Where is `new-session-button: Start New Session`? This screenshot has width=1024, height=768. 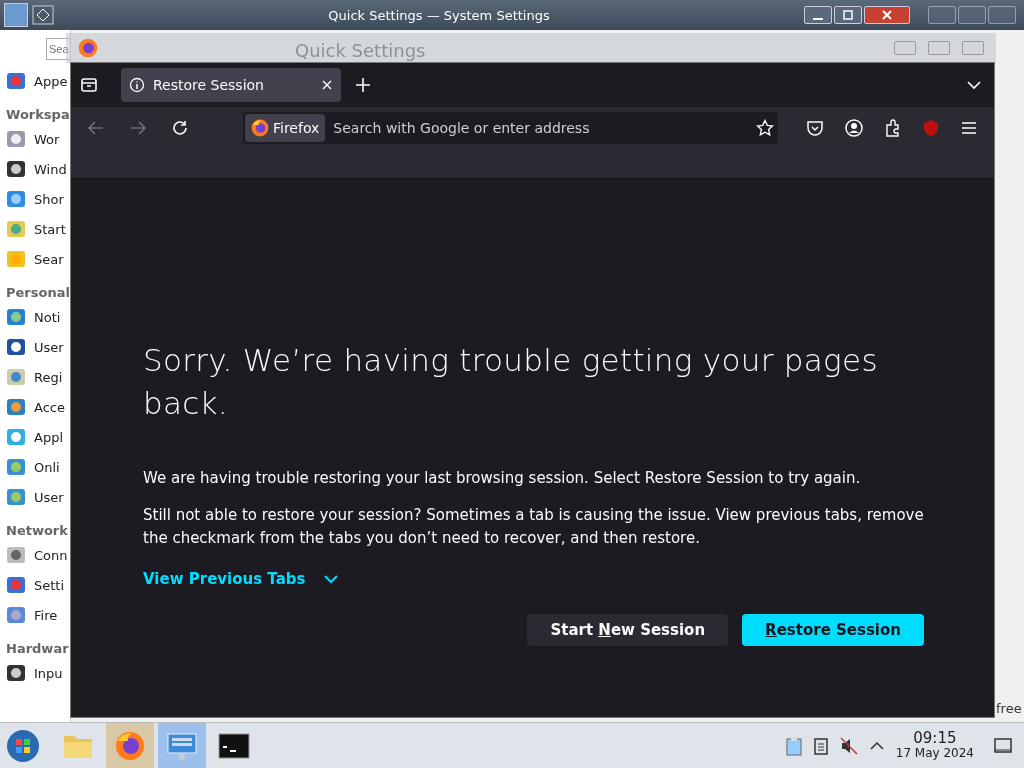 new-session-button: Start New Session is located at coordinates (628, 630).